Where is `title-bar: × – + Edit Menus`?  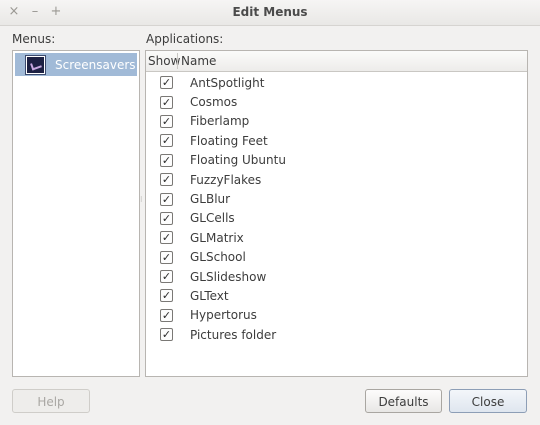
title-bar: × – + Edit Menus is located at coordinates (270, 13).